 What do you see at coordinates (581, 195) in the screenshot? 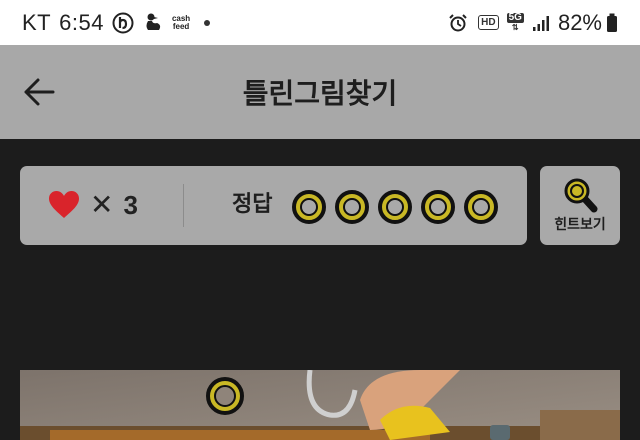
I see `magnifier-icon` at bounding box center [581, 195].